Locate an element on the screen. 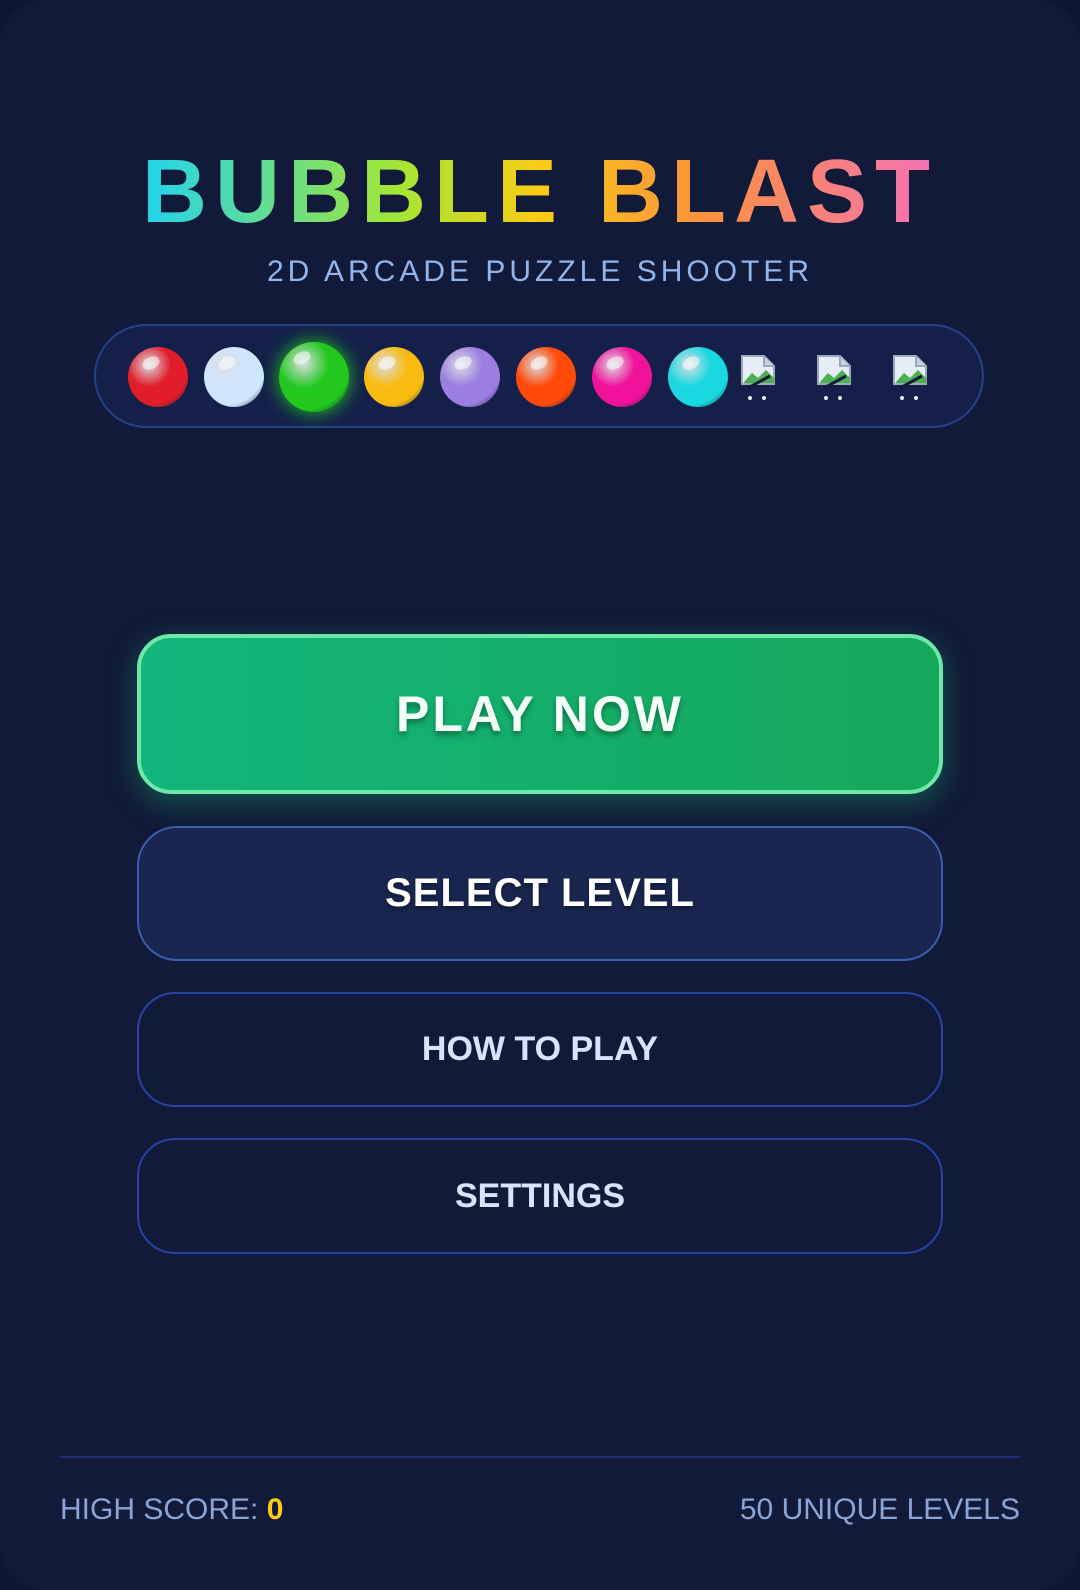 The width and height of the screenshot is (1080, 1590). how-to-play-button: HOW TO PLAY is located at coordinates (540, 1049).